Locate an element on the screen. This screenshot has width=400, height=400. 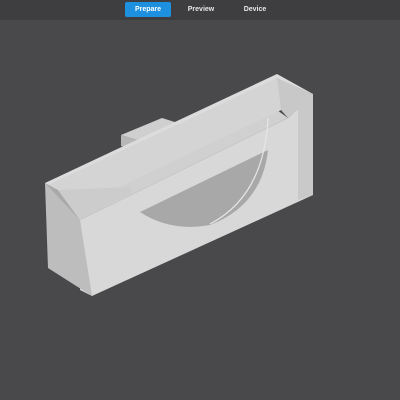
model-right-end-face is located at coordinates (305, 147).